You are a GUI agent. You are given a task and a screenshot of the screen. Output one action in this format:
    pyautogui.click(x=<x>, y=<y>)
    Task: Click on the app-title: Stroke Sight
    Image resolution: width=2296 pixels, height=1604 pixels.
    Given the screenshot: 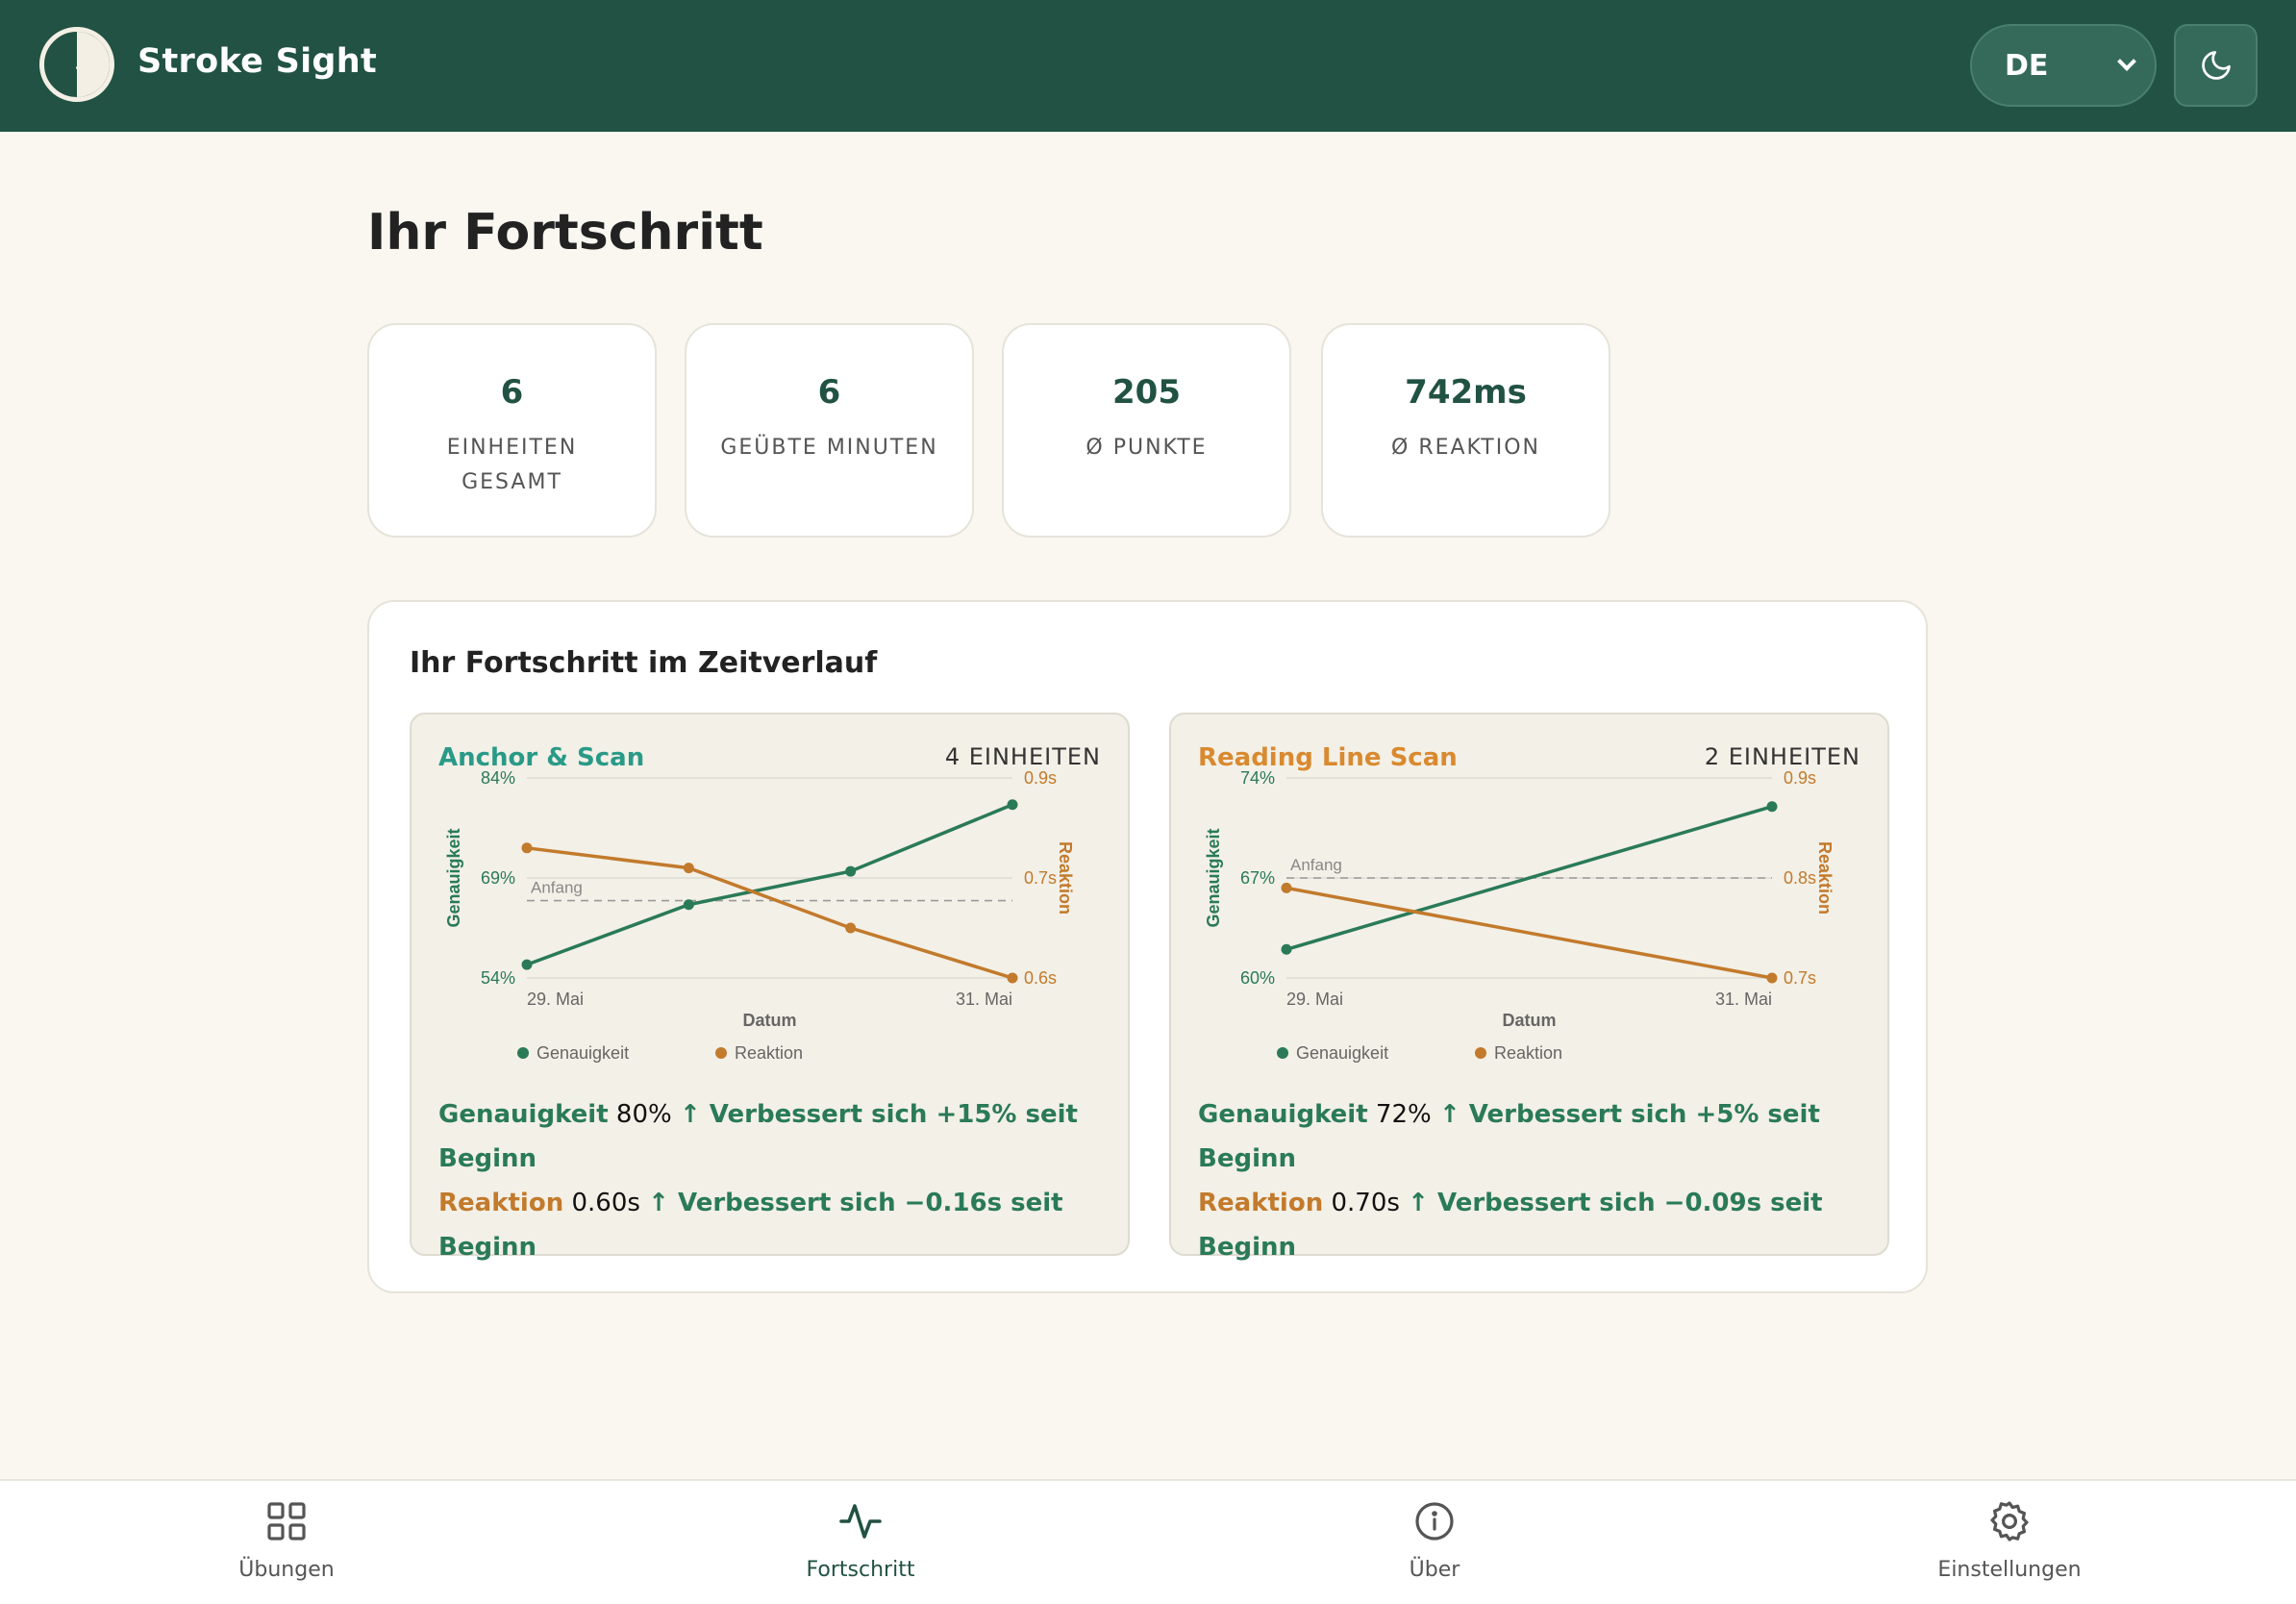 What is the action you would take?
    pyautogui.click(x=257, y=61)
    